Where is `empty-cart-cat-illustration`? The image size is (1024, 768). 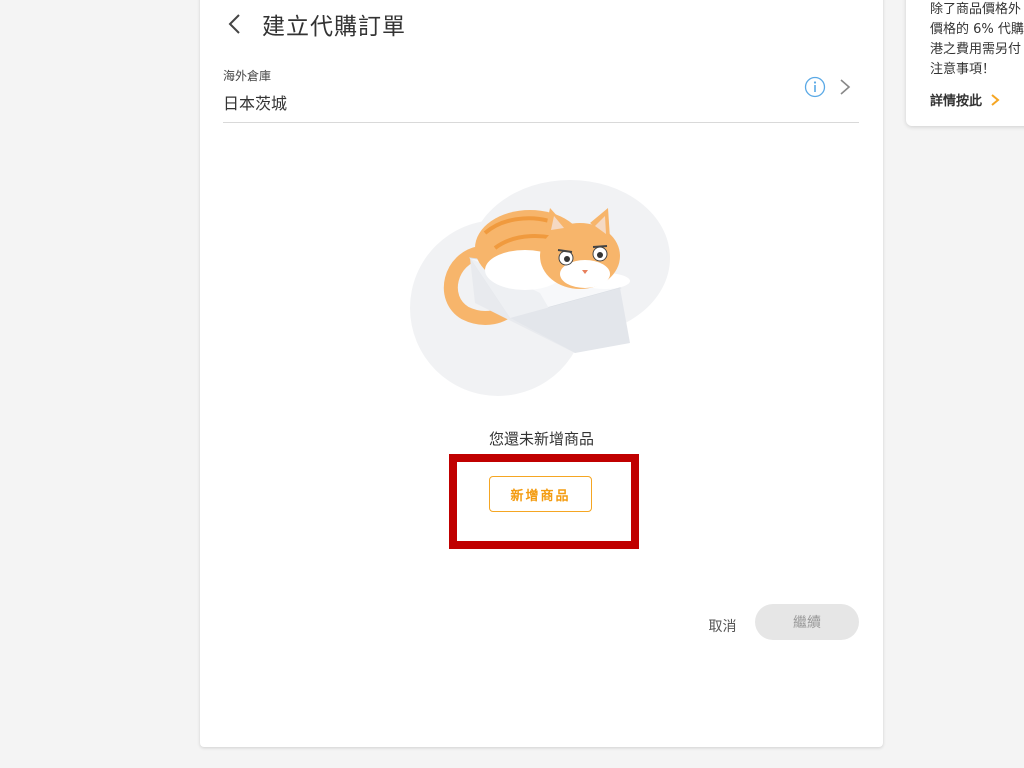 empty-cart-cat-illustration is located at coordinates (540, 288).